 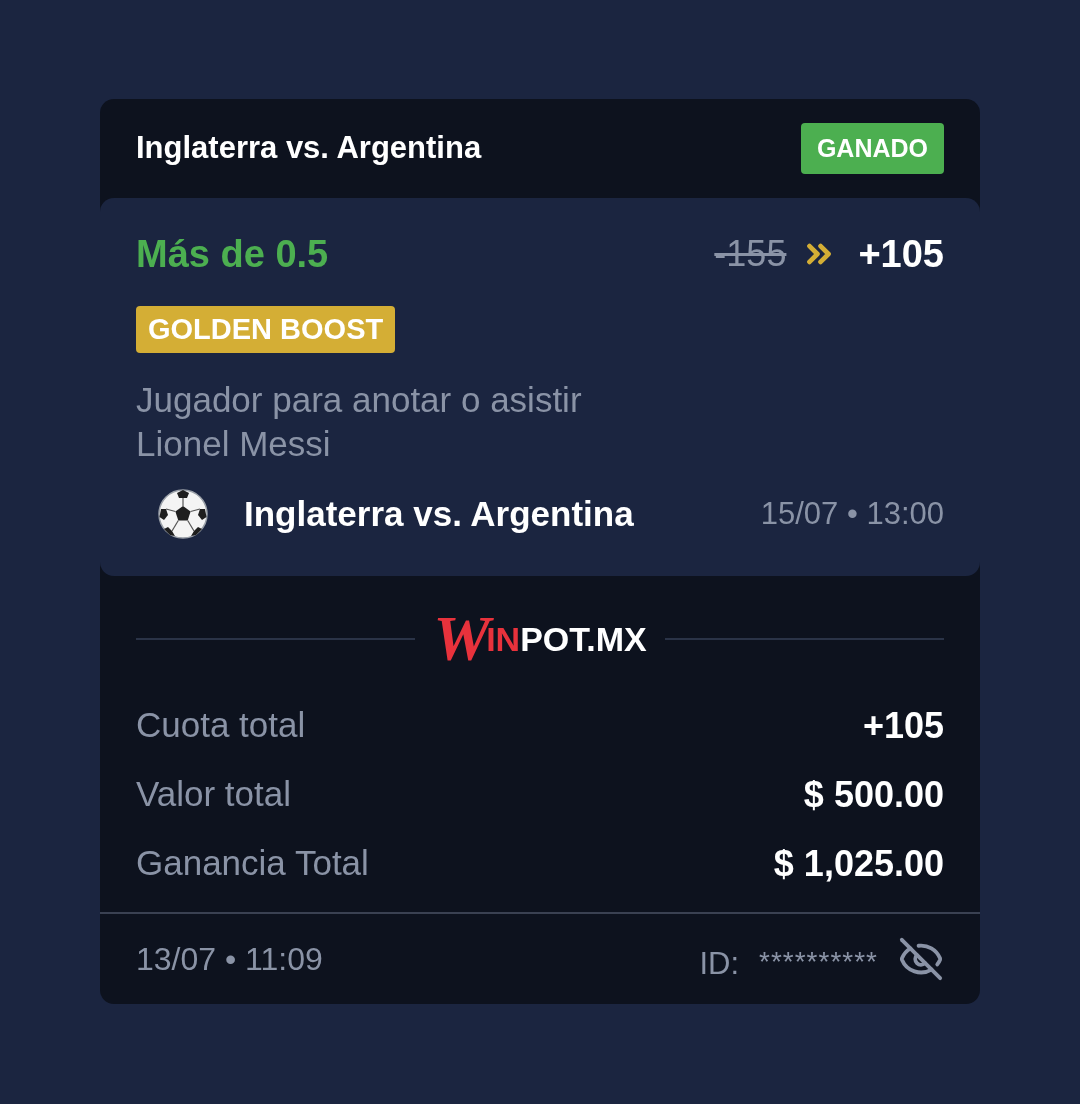 I want to click on eye-off-icon, so click(x=921, y=959).